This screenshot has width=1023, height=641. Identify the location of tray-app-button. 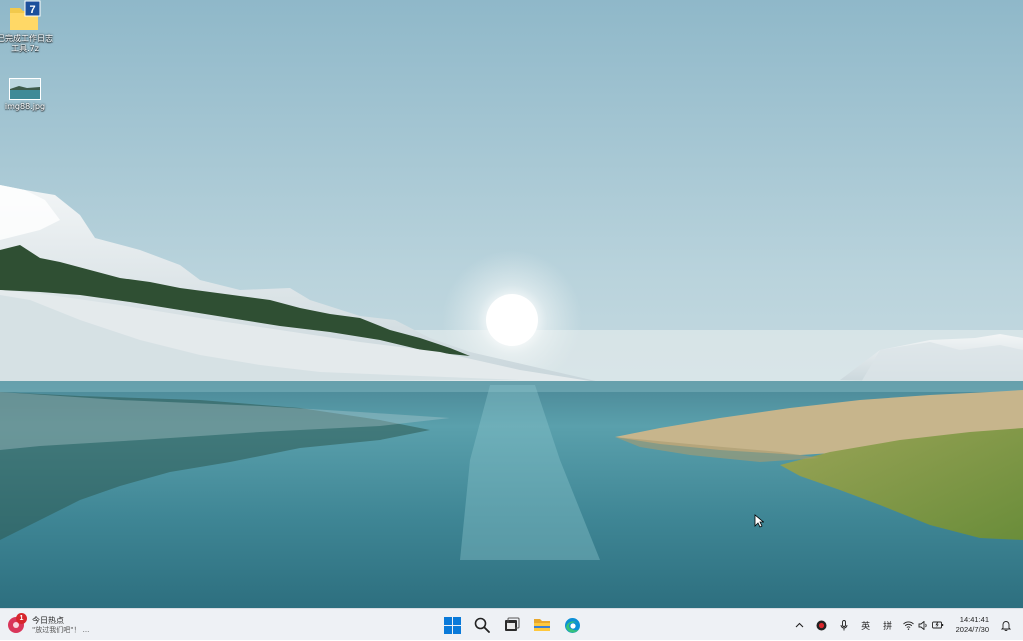
(822, 625).